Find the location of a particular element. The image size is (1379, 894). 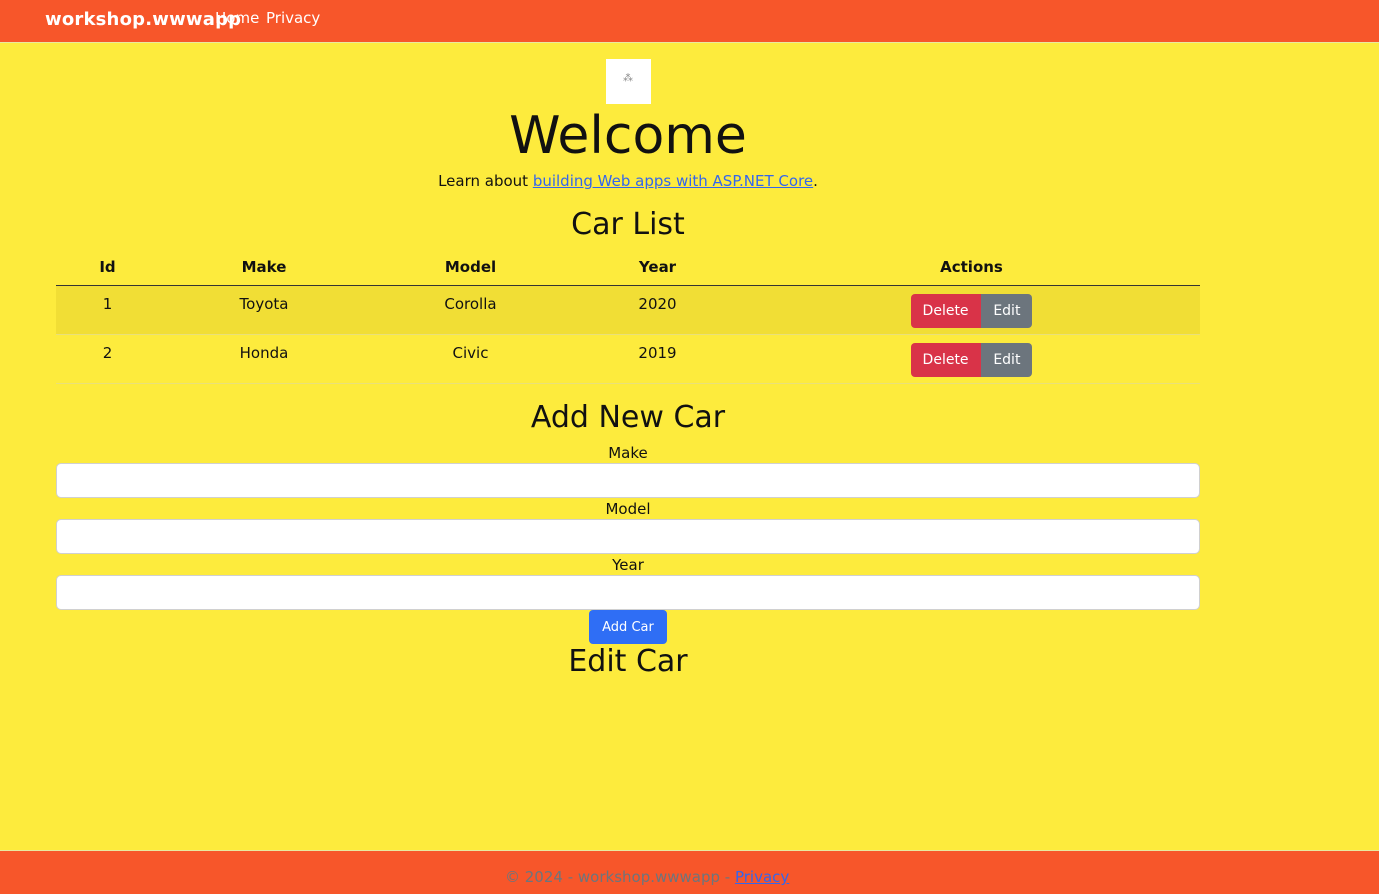

welcome-heading: Welcome is located at coordinates (628, 136).